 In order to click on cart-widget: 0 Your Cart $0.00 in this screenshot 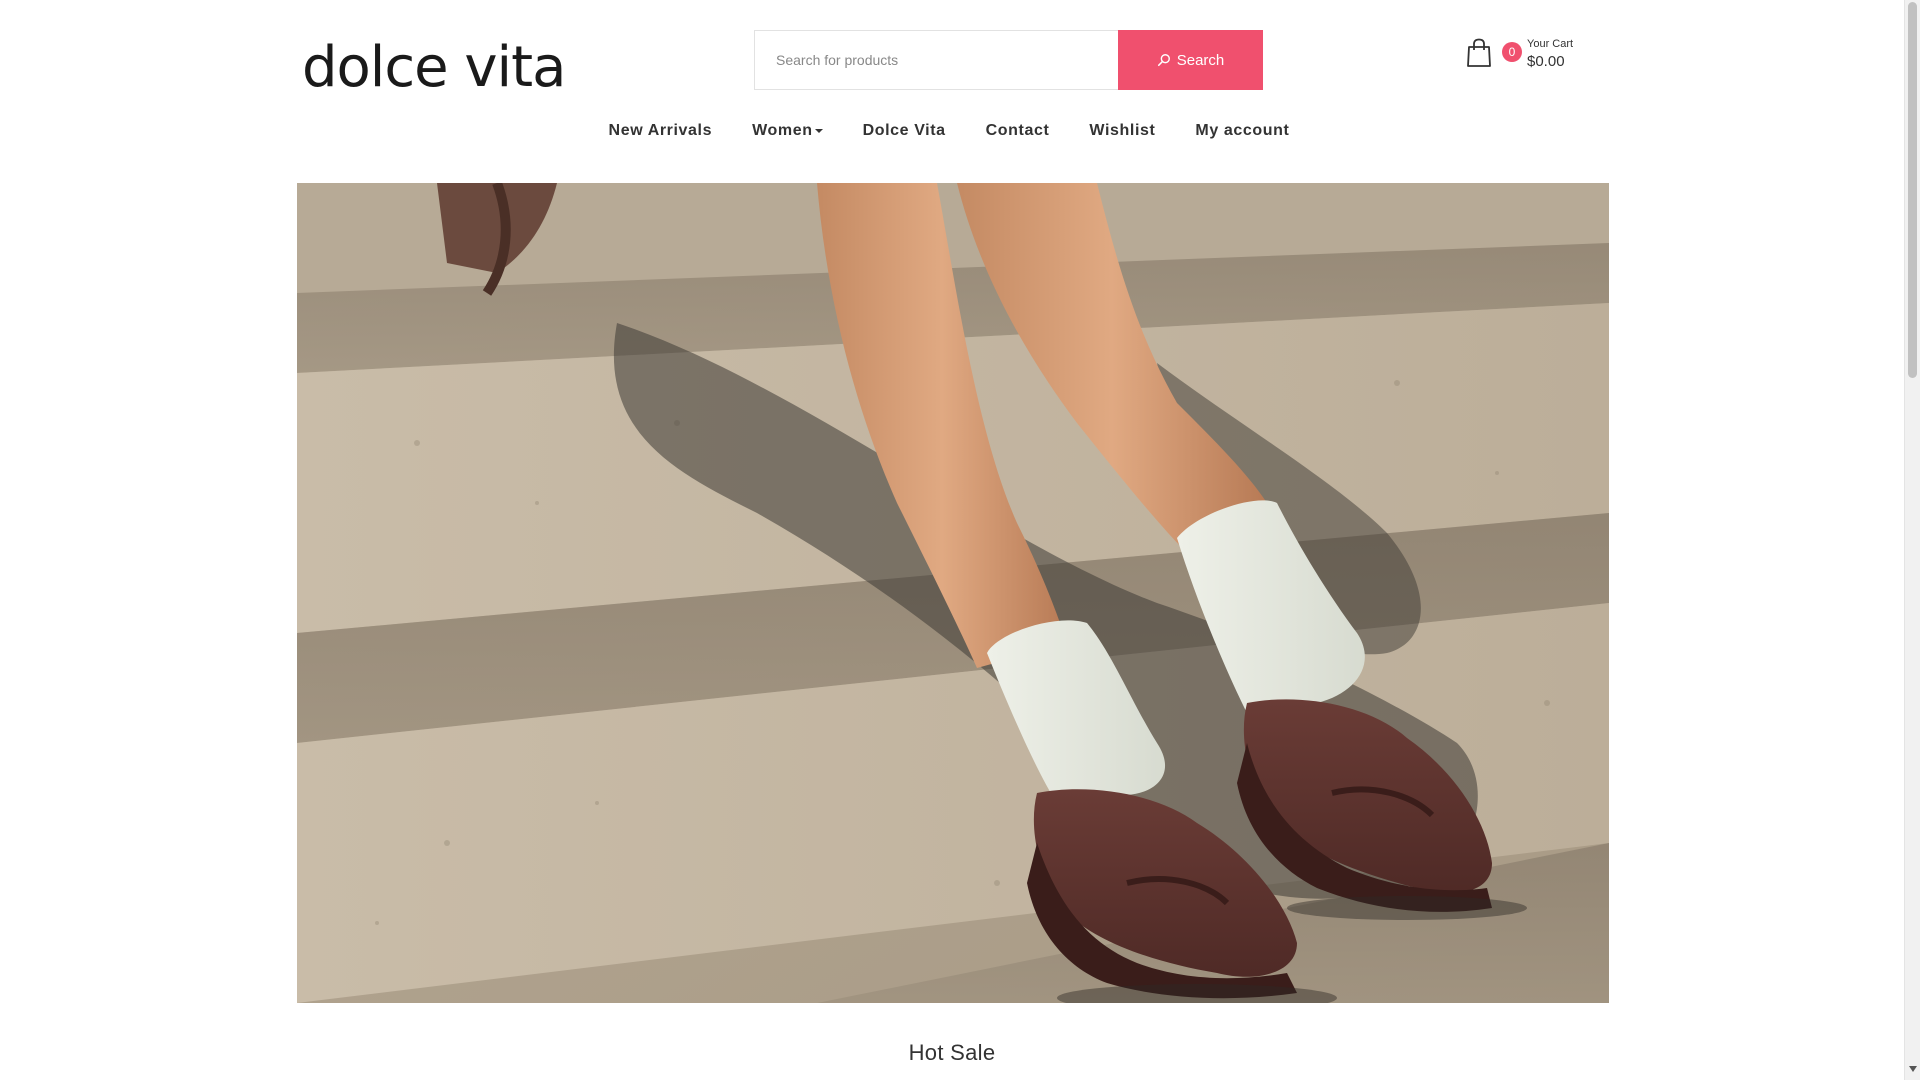, I will do `click(1531, 56)`.